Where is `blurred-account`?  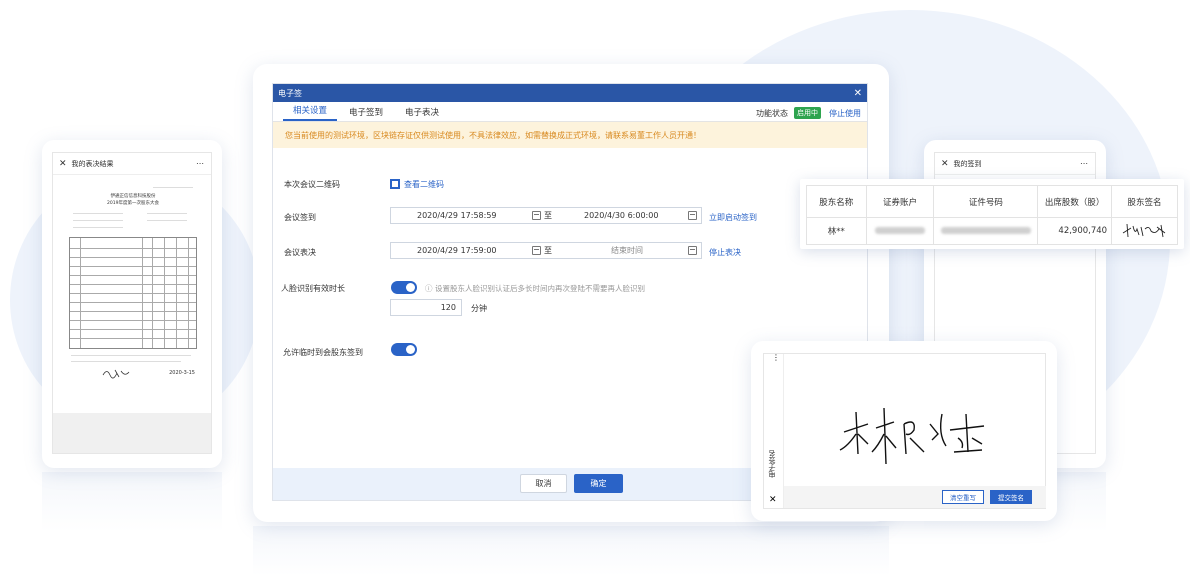
blurred-account is located at coordinates (899, 230).